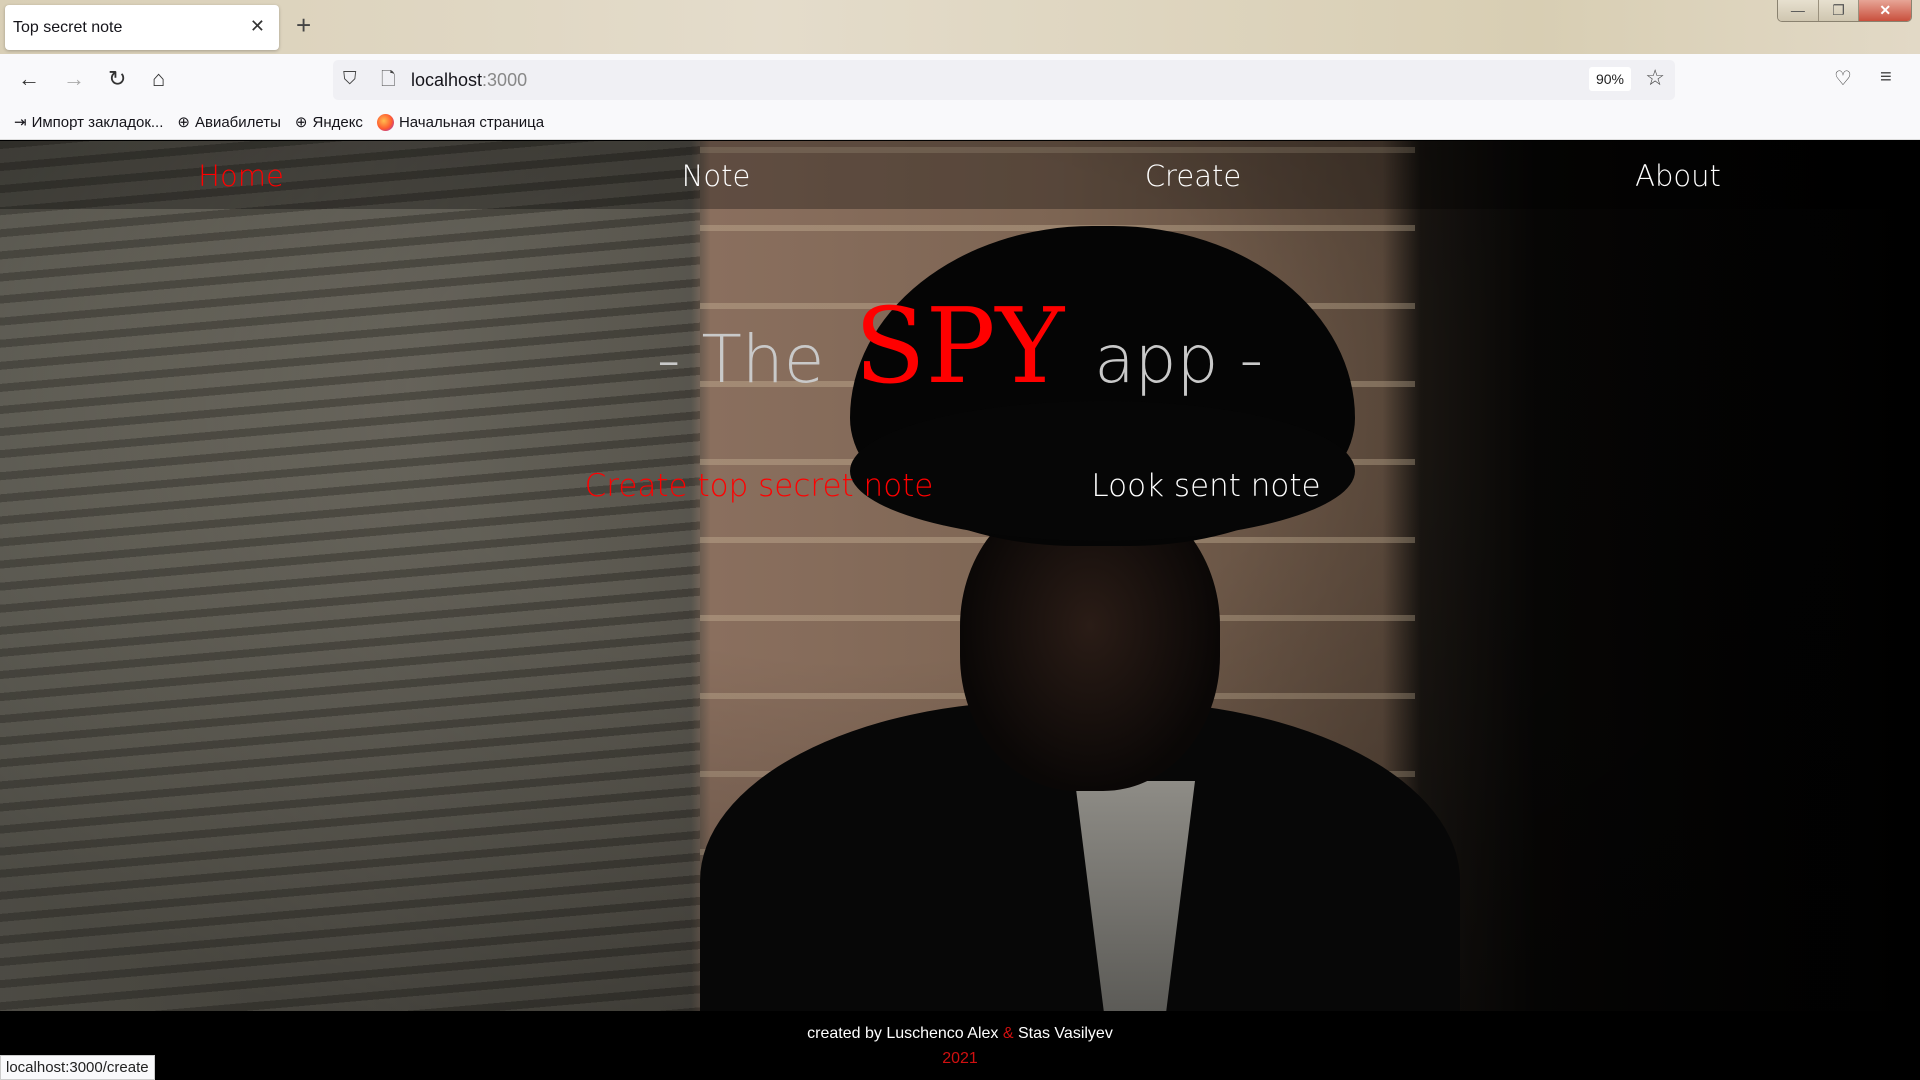  Describe the element at coordinates (142, 27) in the screenshot. I see `browser-tab: Top secret note ✕` at that location.